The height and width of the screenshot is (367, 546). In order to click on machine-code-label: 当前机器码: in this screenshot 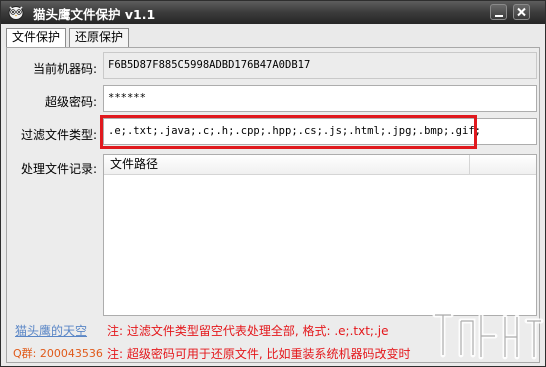, I will do `click(64, 69)`.